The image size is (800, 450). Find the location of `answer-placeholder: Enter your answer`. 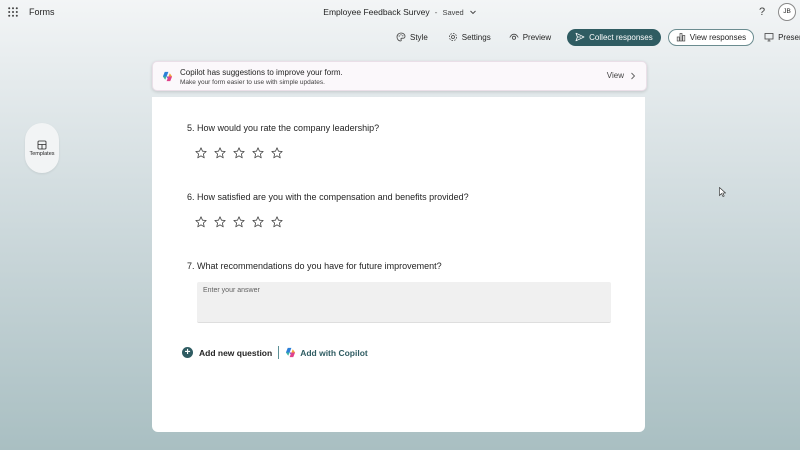

answer-placeholder: Enter your answer is located at coordinates (231, 290).